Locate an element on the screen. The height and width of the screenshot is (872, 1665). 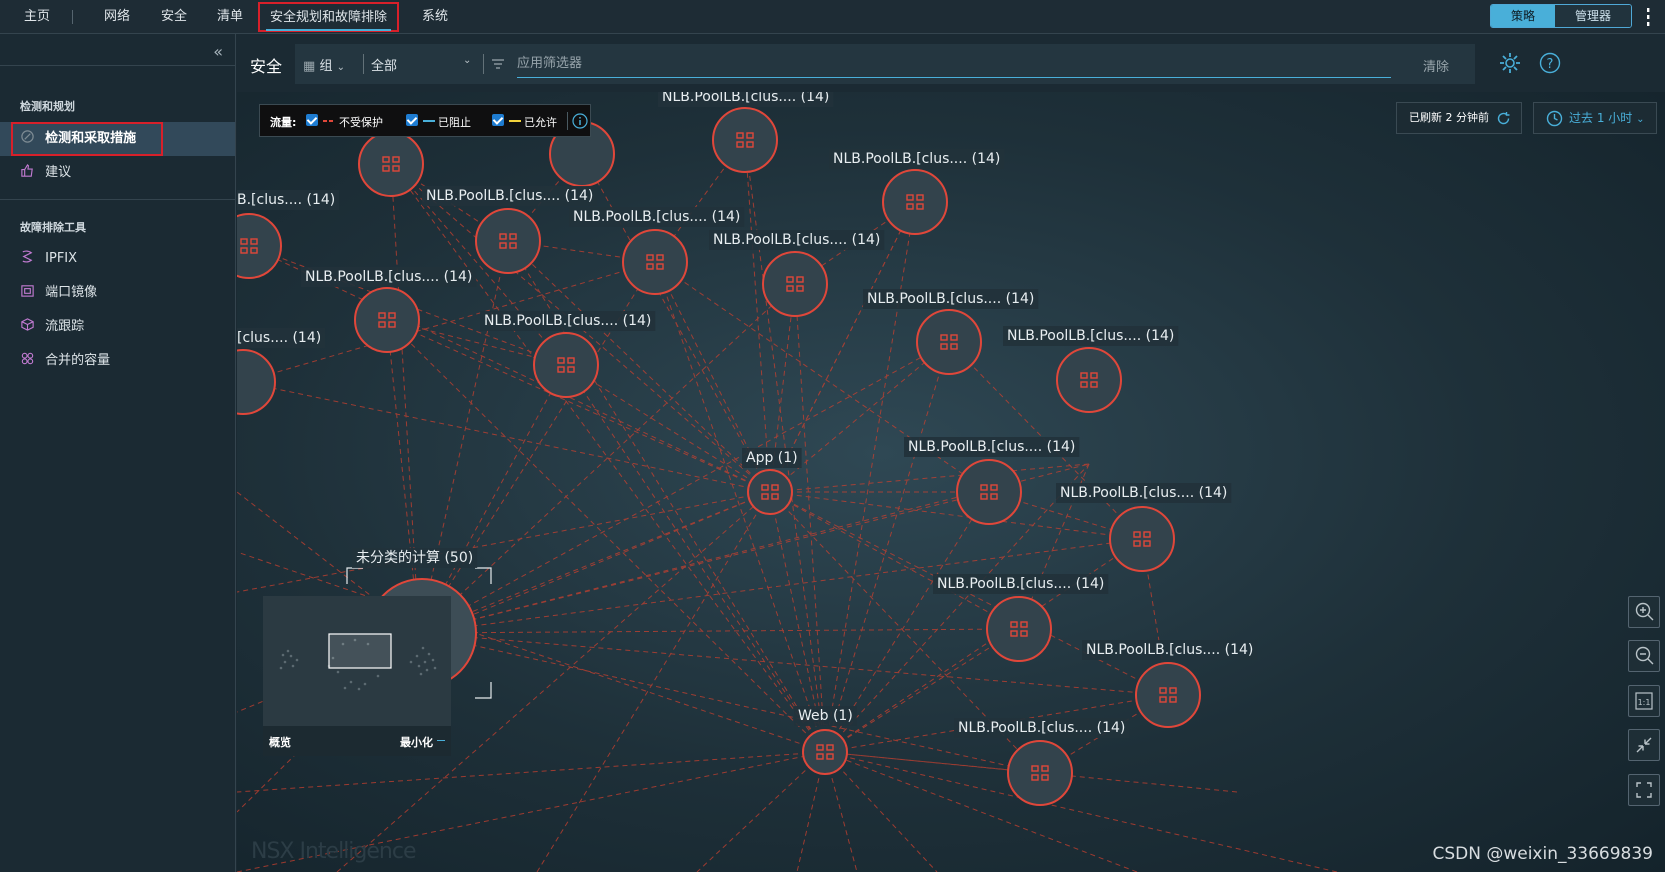
zoom-in-button is located at coordinates (1644, 612).